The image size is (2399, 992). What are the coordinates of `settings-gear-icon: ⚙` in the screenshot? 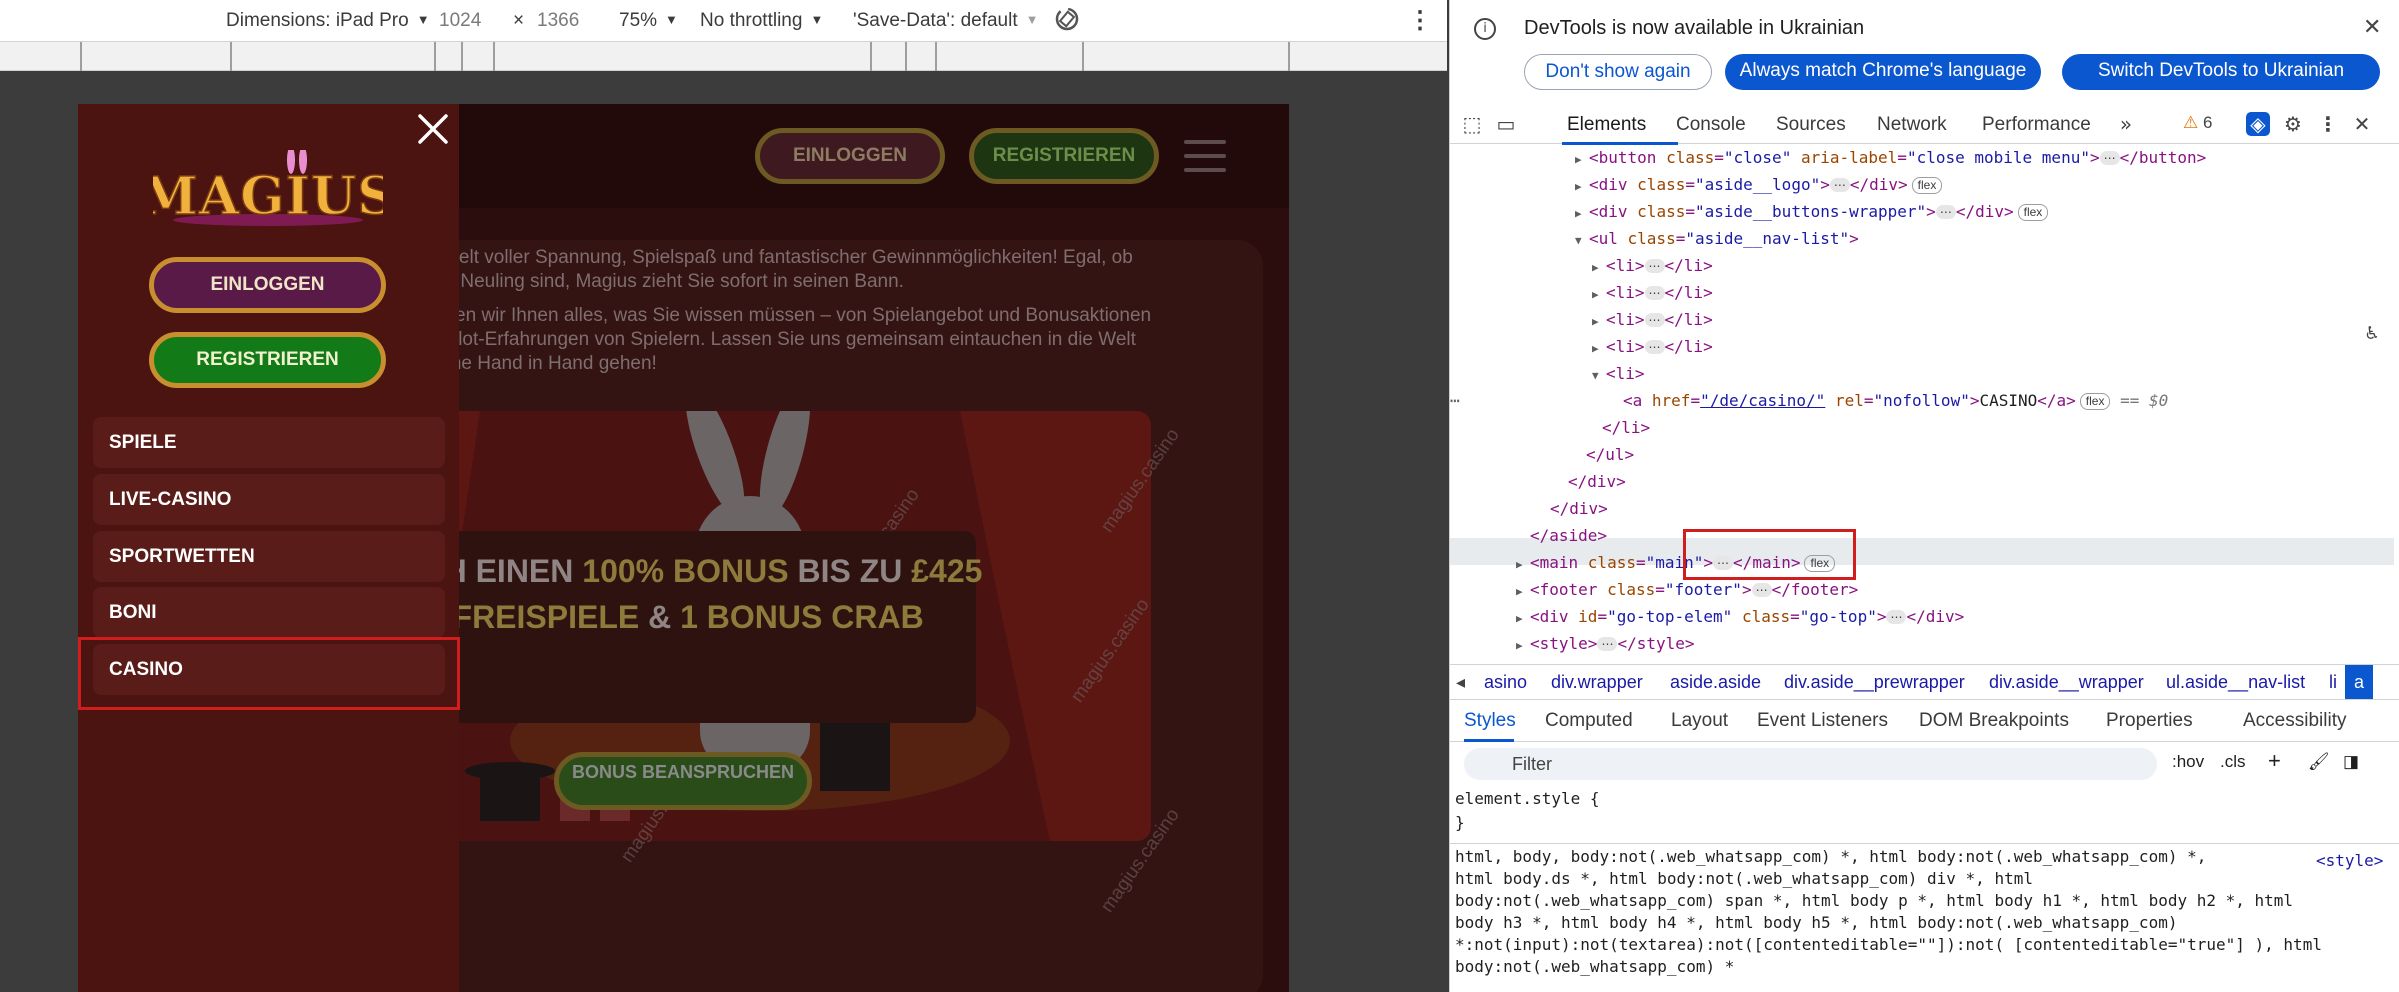 It's located at (2293, 124).